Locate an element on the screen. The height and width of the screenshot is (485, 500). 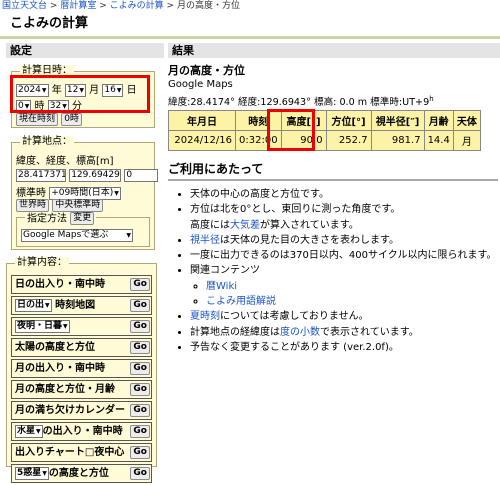
change-button: 変更 is located at coordinates (82, 218).